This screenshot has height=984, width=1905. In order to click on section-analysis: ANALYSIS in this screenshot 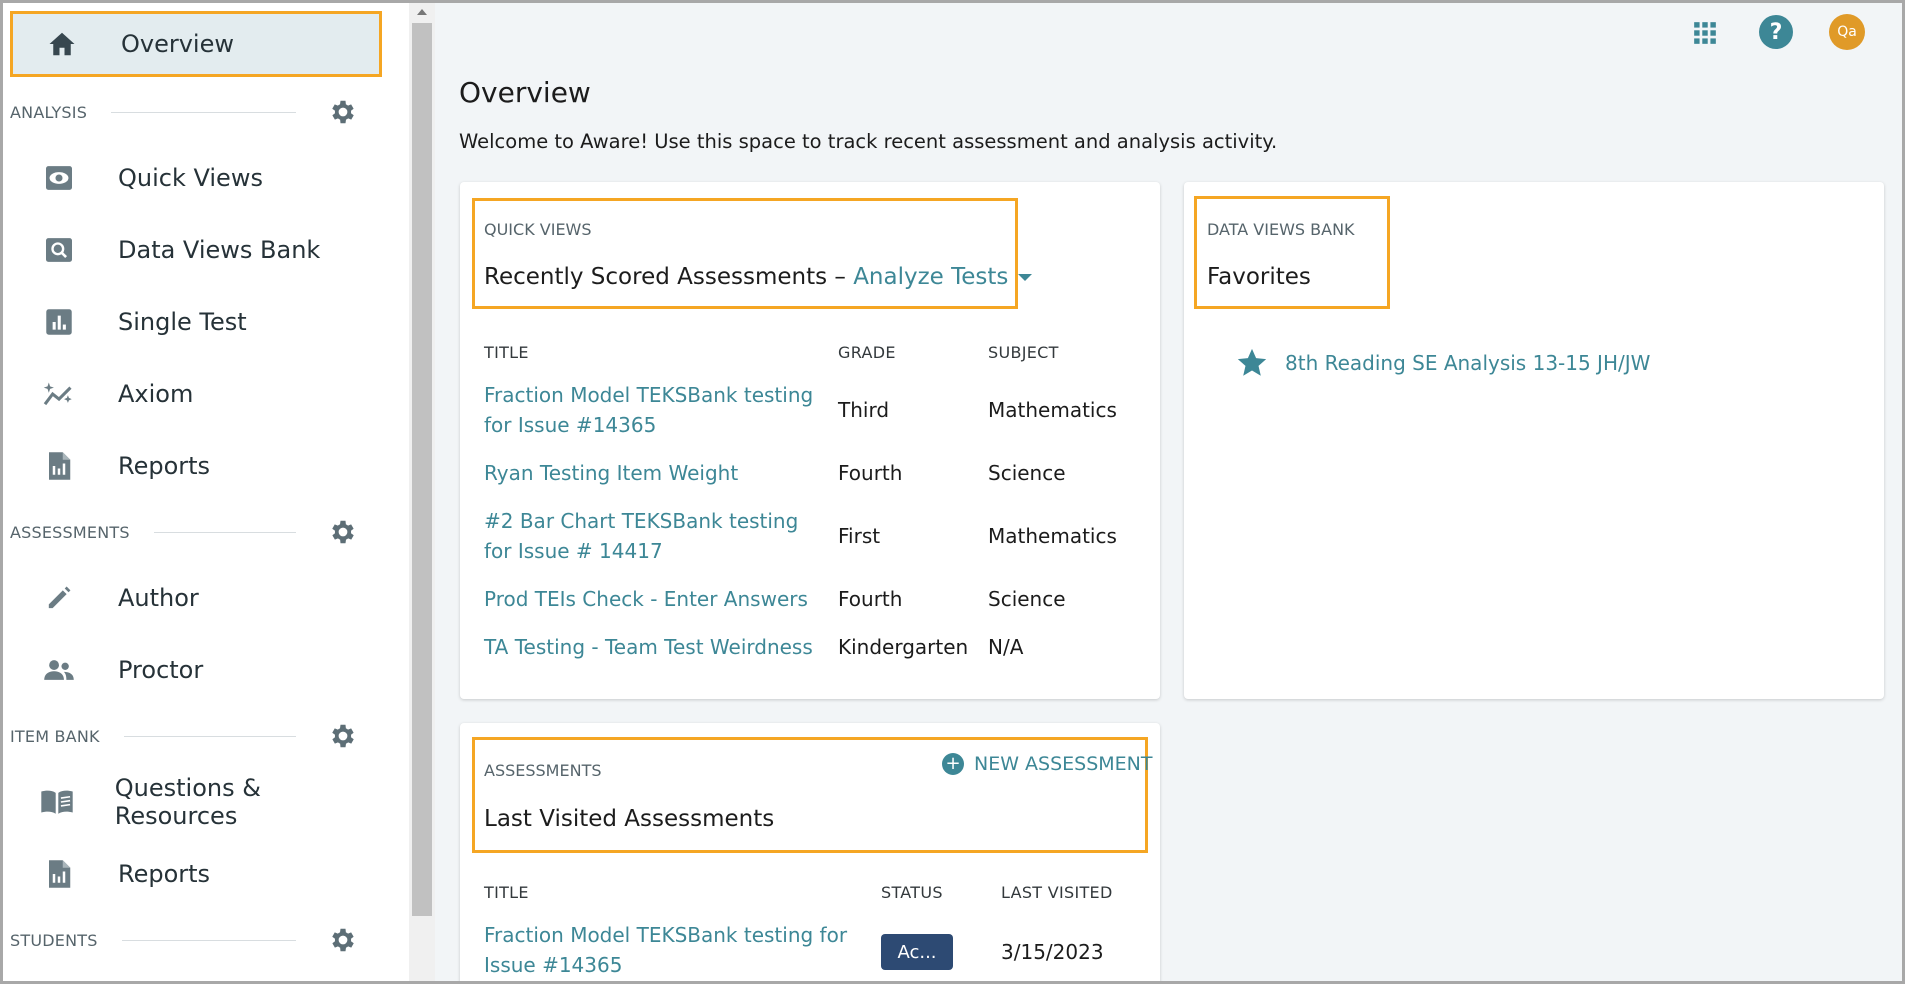, I will do `click(196, 112)`.